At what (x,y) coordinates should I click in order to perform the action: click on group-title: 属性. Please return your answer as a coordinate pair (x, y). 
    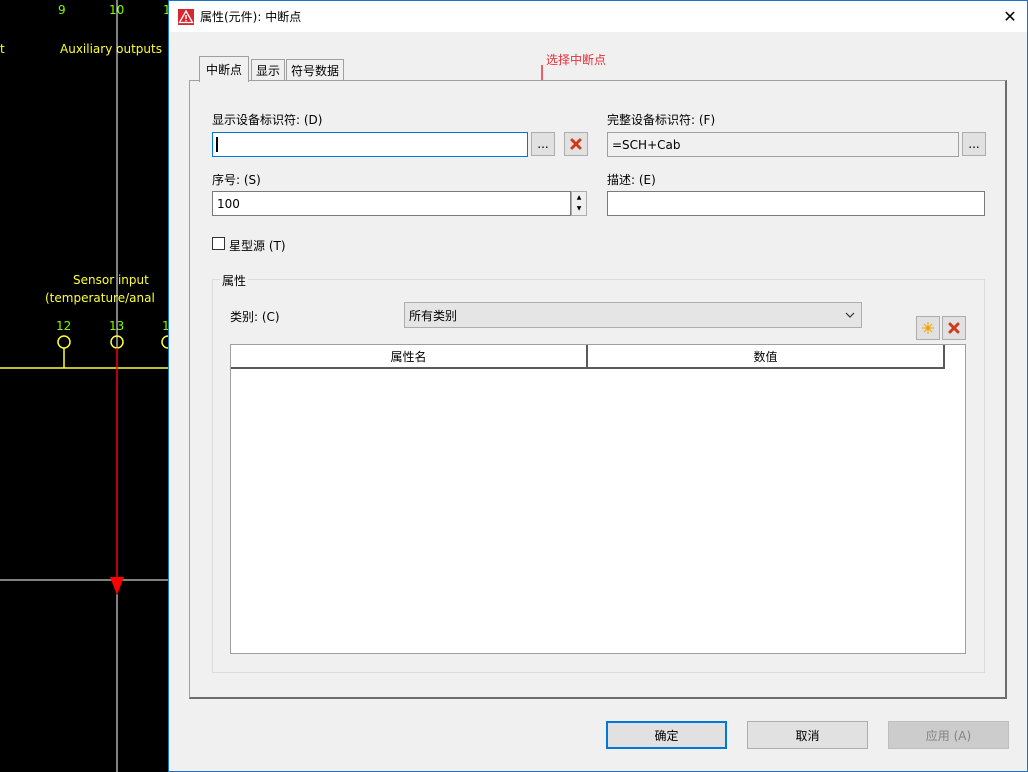
    Looking at the image, I should click on (234, 280).